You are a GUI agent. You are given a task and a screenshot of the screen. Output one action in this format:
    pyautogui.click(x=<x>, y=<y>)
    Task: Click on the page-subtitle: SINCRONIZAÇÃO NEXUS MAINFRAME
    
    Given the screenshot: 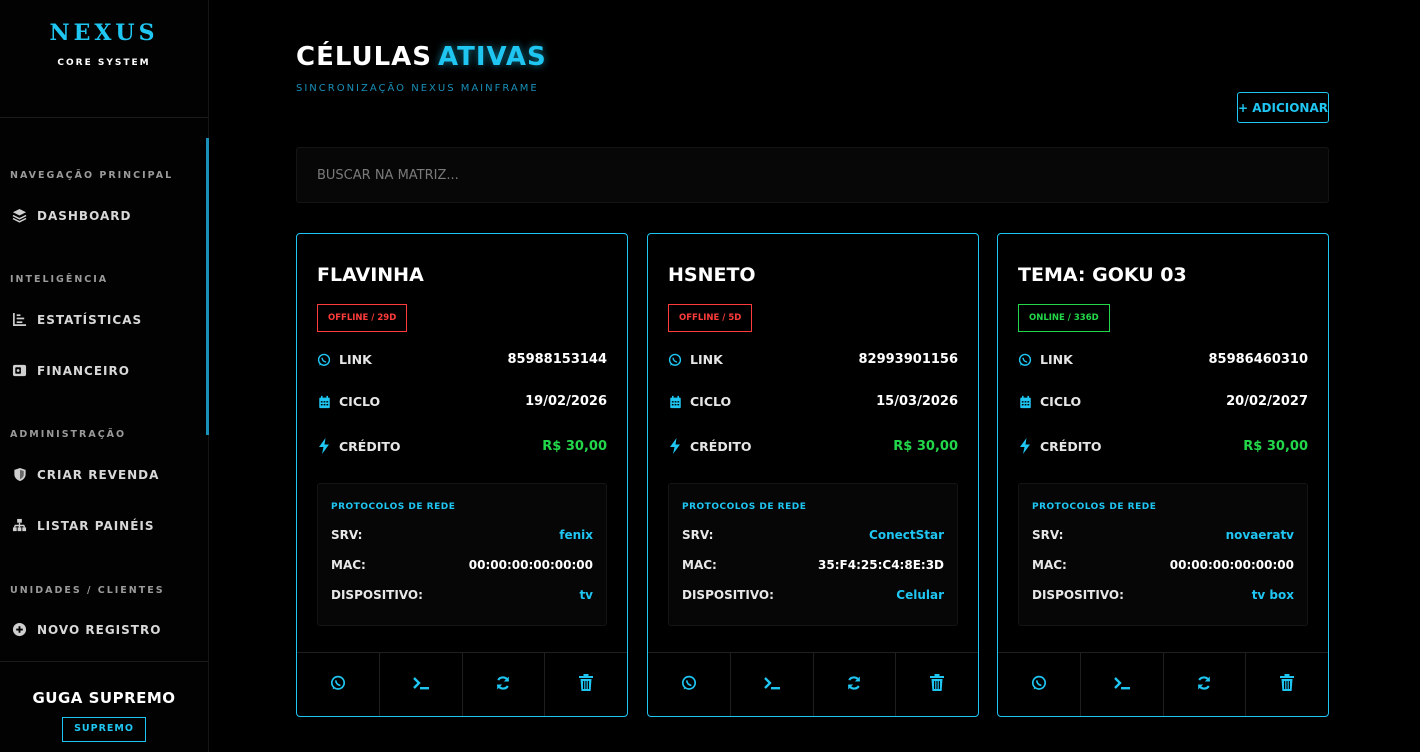 What is the action you would take?
    pyautogui.click(x=417, y=88)
    